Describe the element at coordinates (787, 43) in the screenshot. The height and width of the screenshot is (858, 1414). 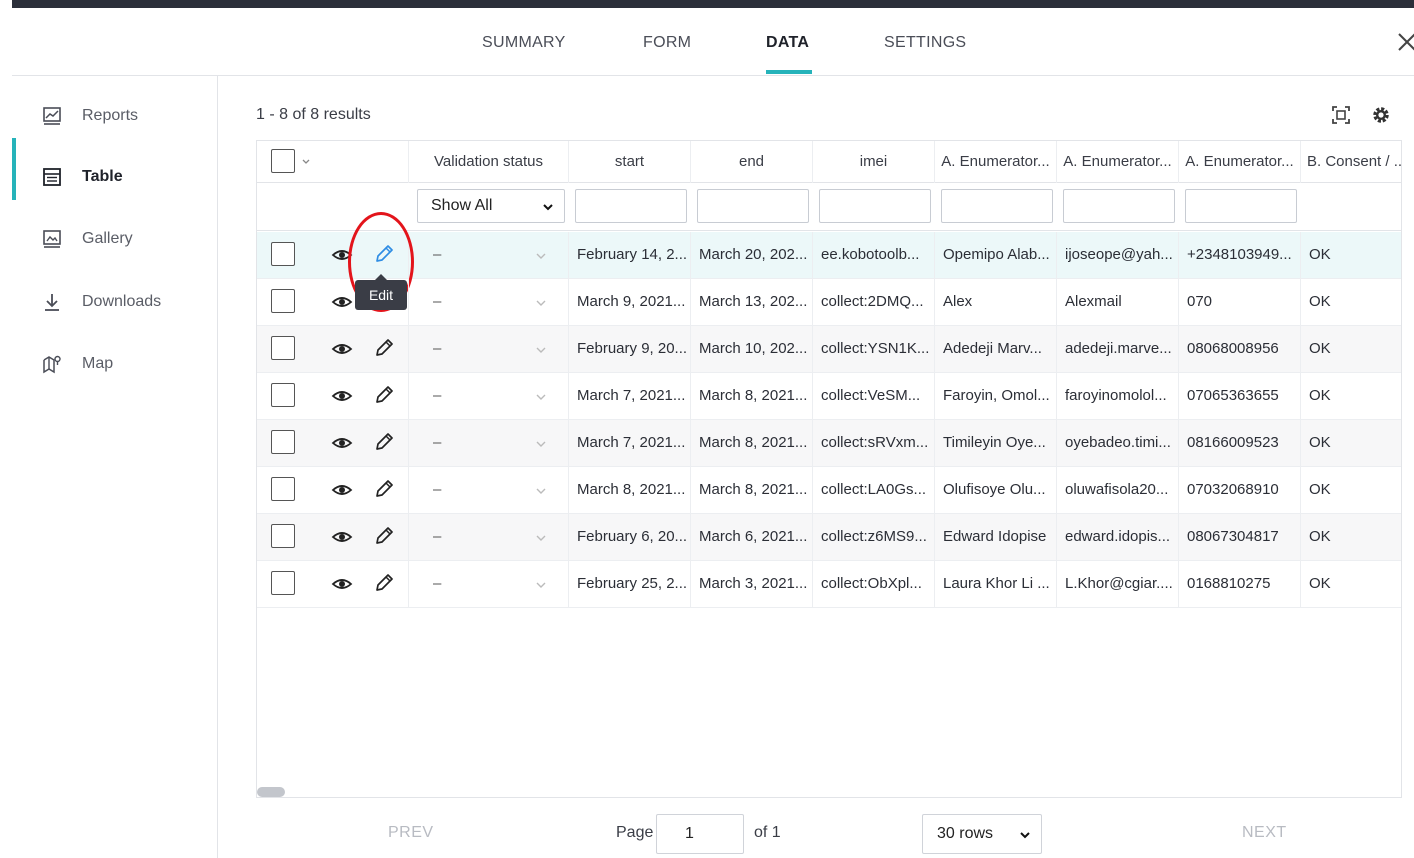
I see `tab-data: DATA` at that location.